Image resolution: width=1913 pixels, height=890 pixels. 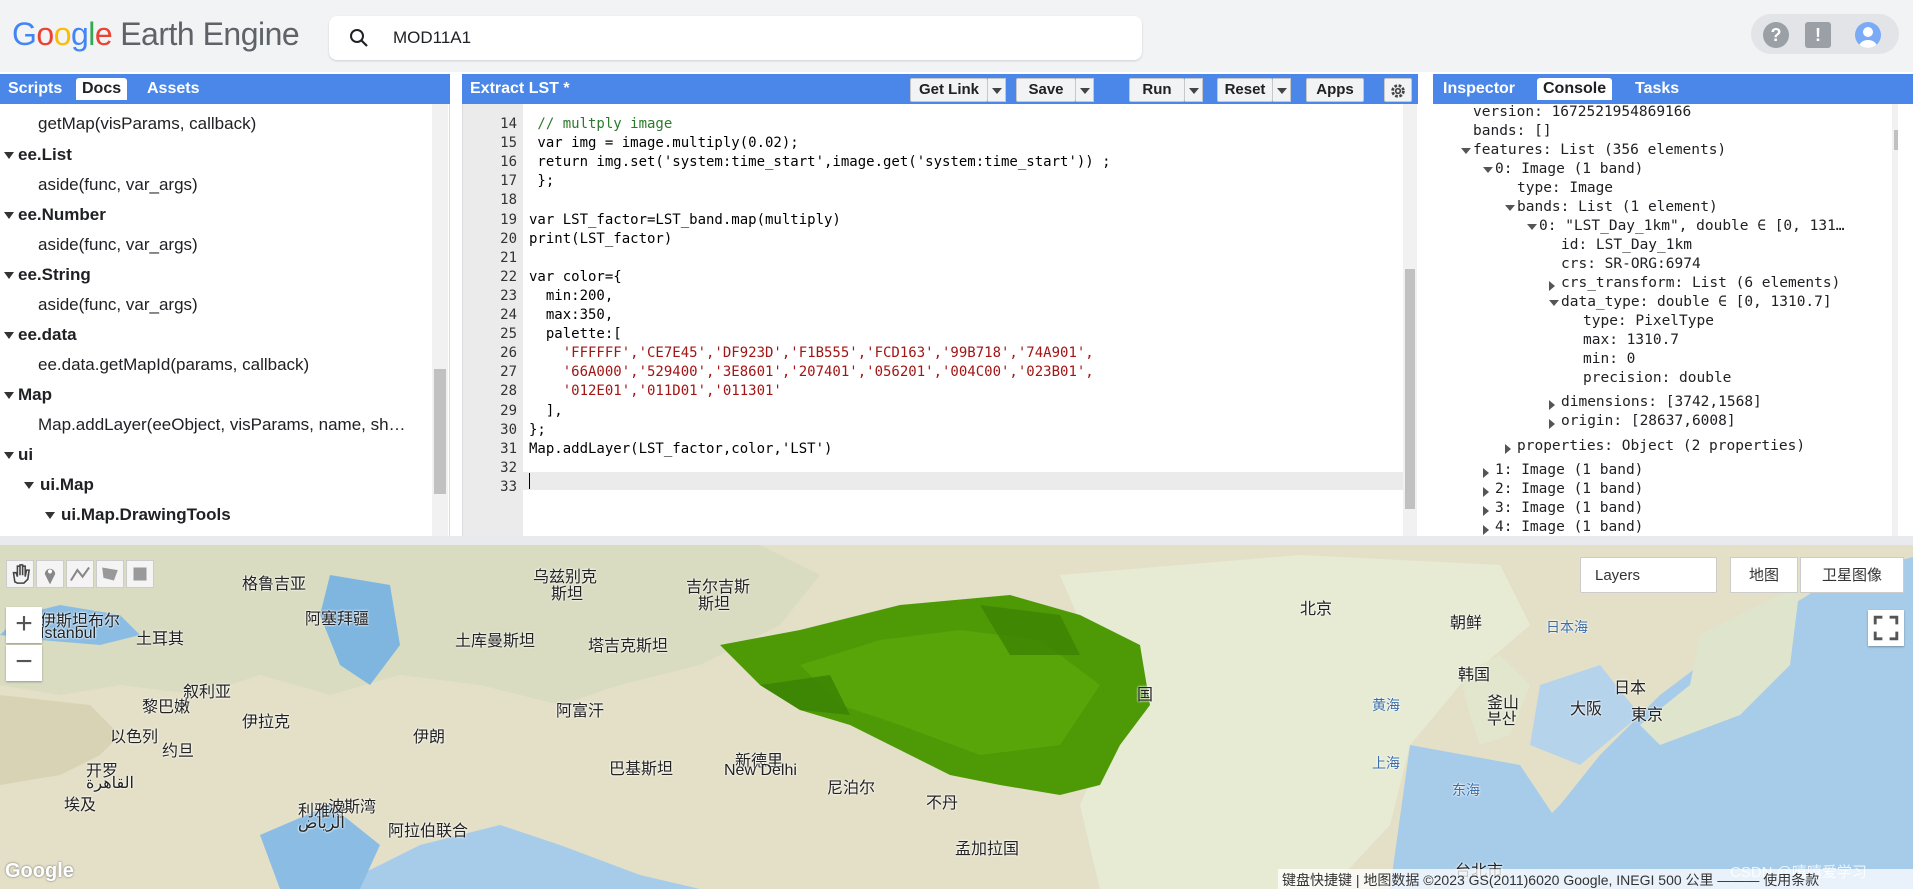 What do you see at coordinates (47, 335) in the screenshot?
I see `doc-group: ee.data` at bounding box center [47, 335].